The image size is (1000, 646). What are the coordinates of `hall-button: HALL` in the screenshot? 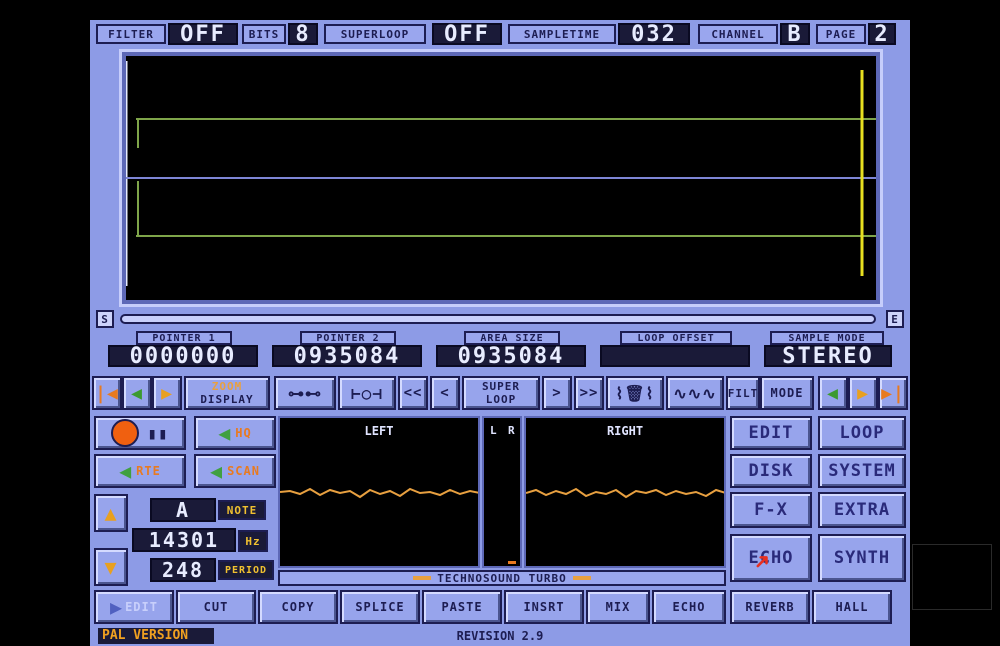 It's located at (852, 607).